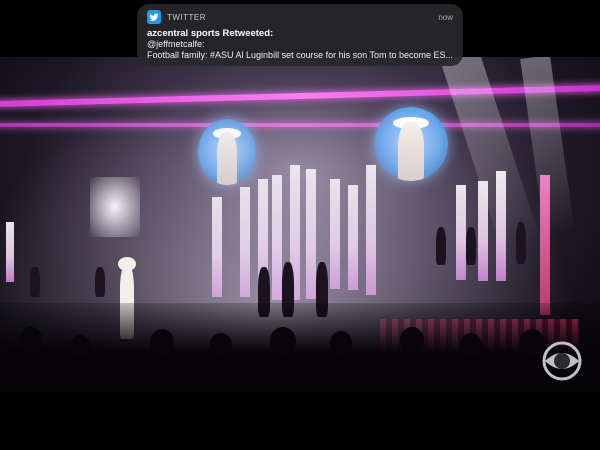 This screenshot has height=450, width=600. I want to click on notification-title: azcentral sports Retweeted:, so click(210, 33).